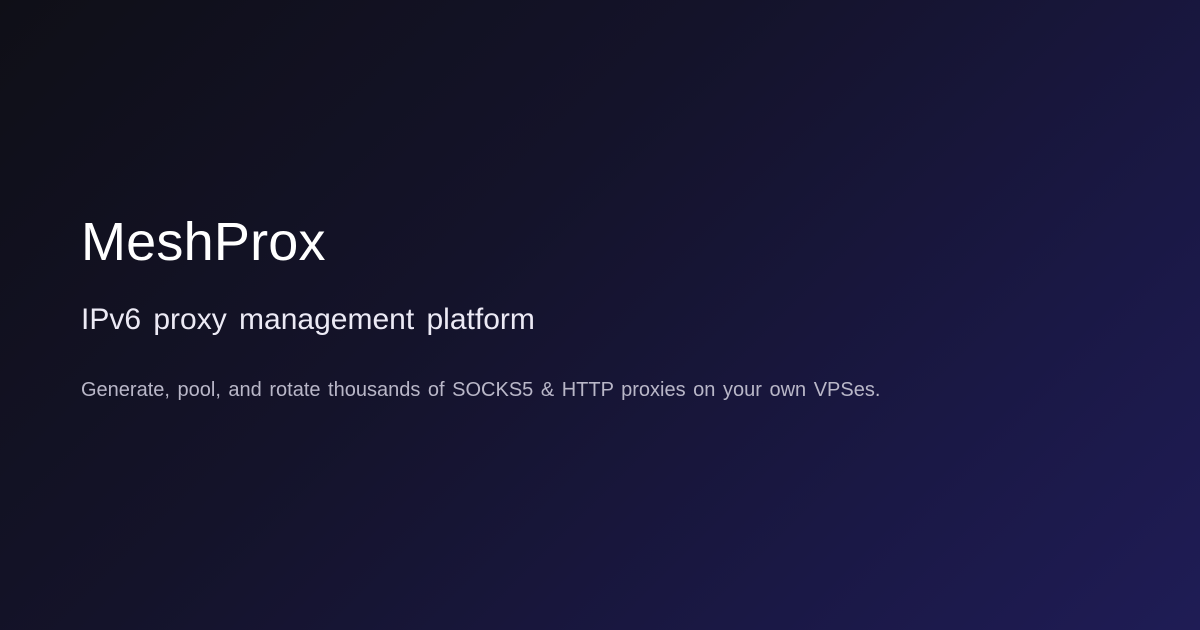 The width and height of the screenshot is (1200, 630). Describe the element at coordinates (308, 319) in the screenshot. I see `product-tagline: IPv6 proxy management platform` at that location.